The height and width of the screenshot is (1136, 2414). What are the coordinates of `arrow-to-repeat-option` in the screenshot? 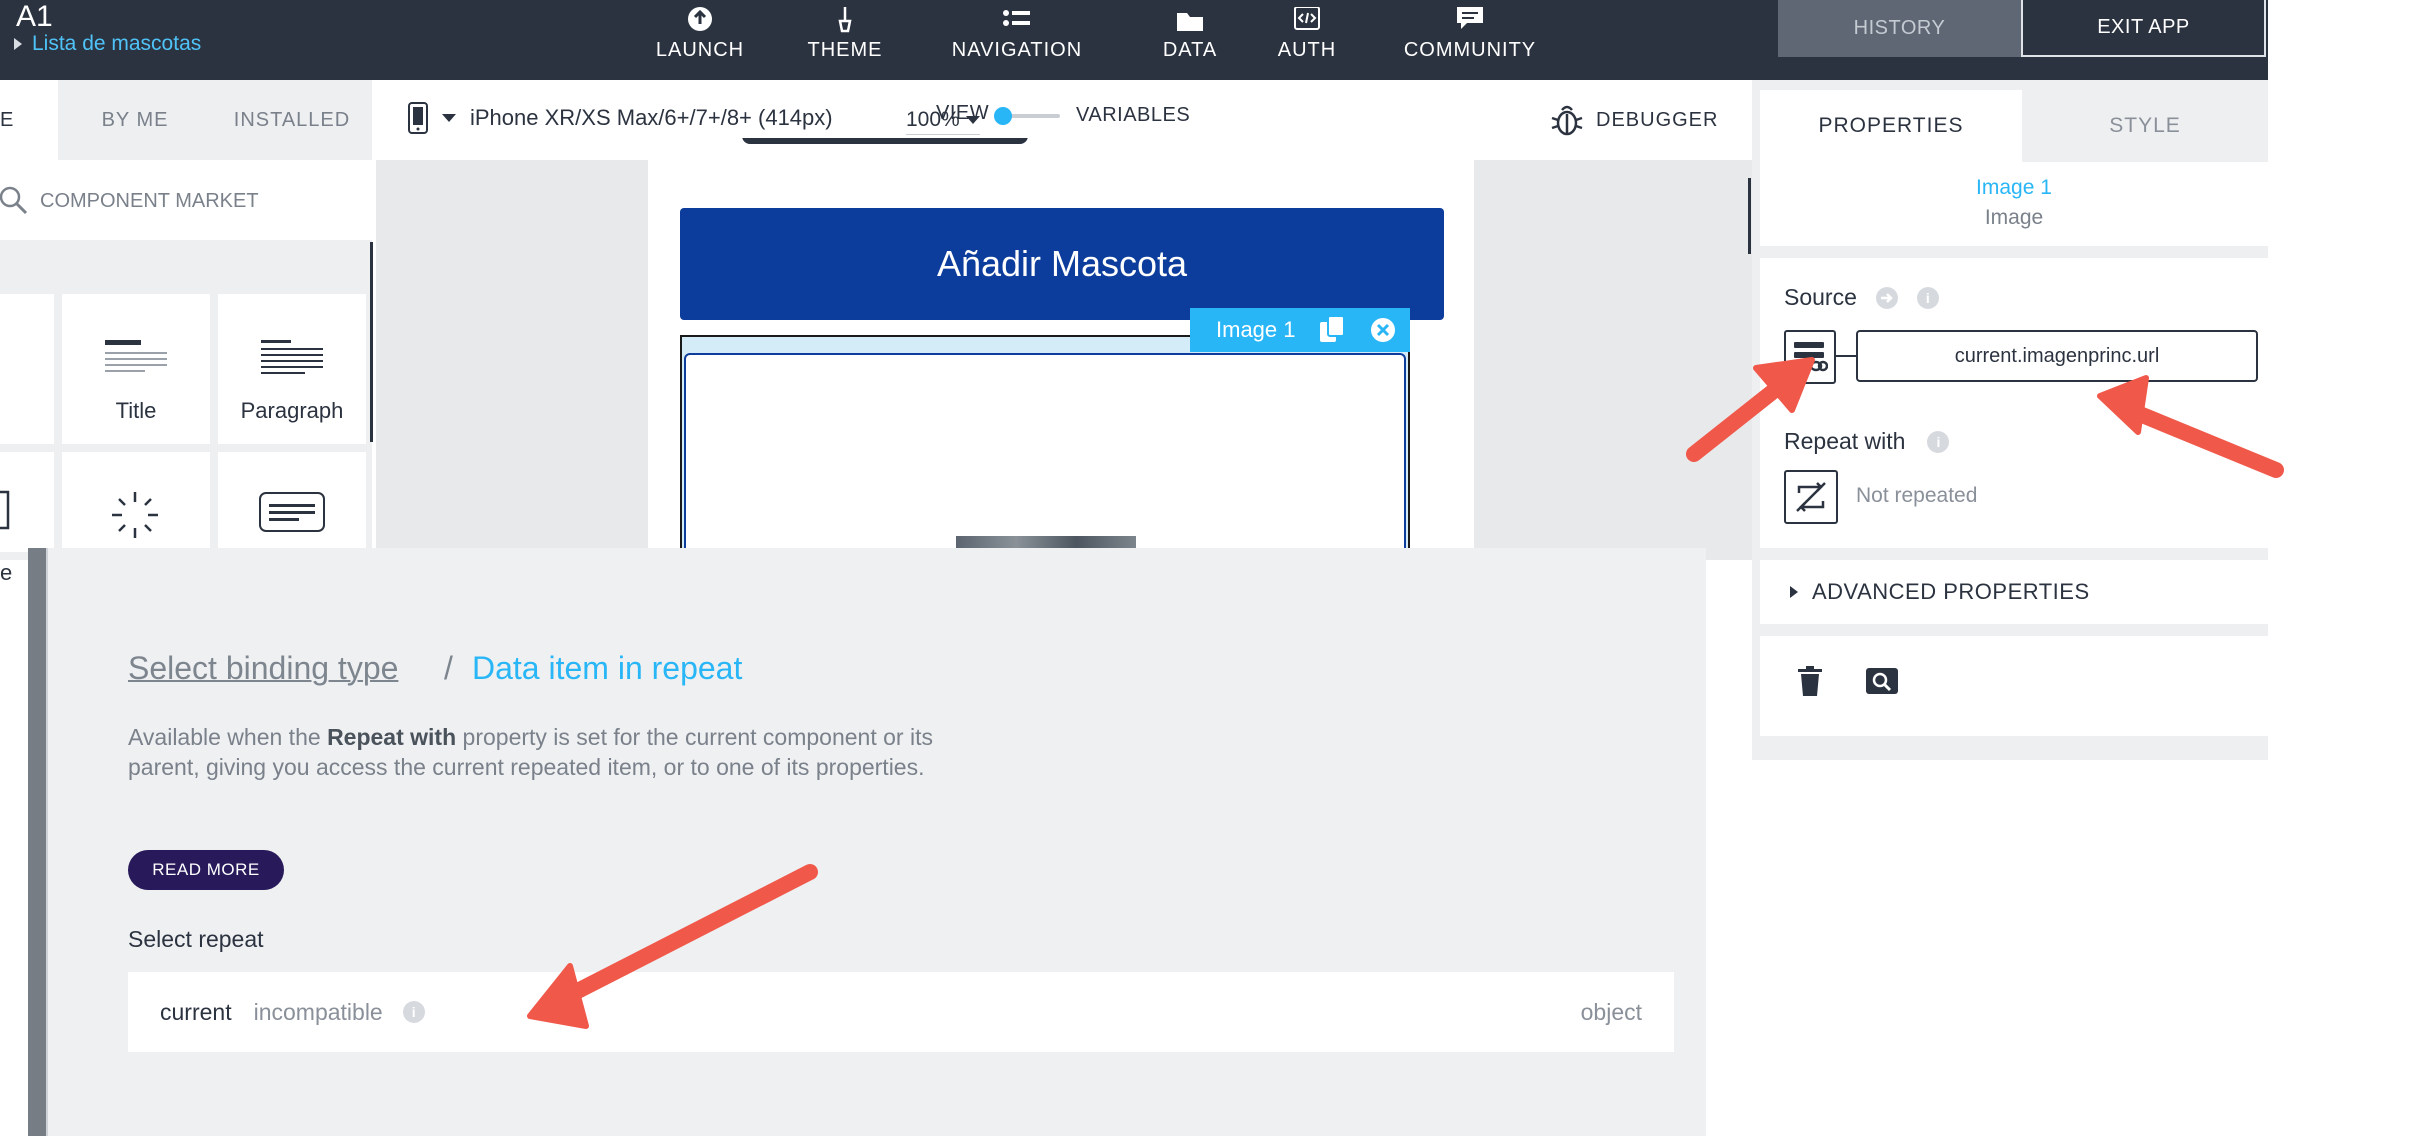 It's located at (685, 936).